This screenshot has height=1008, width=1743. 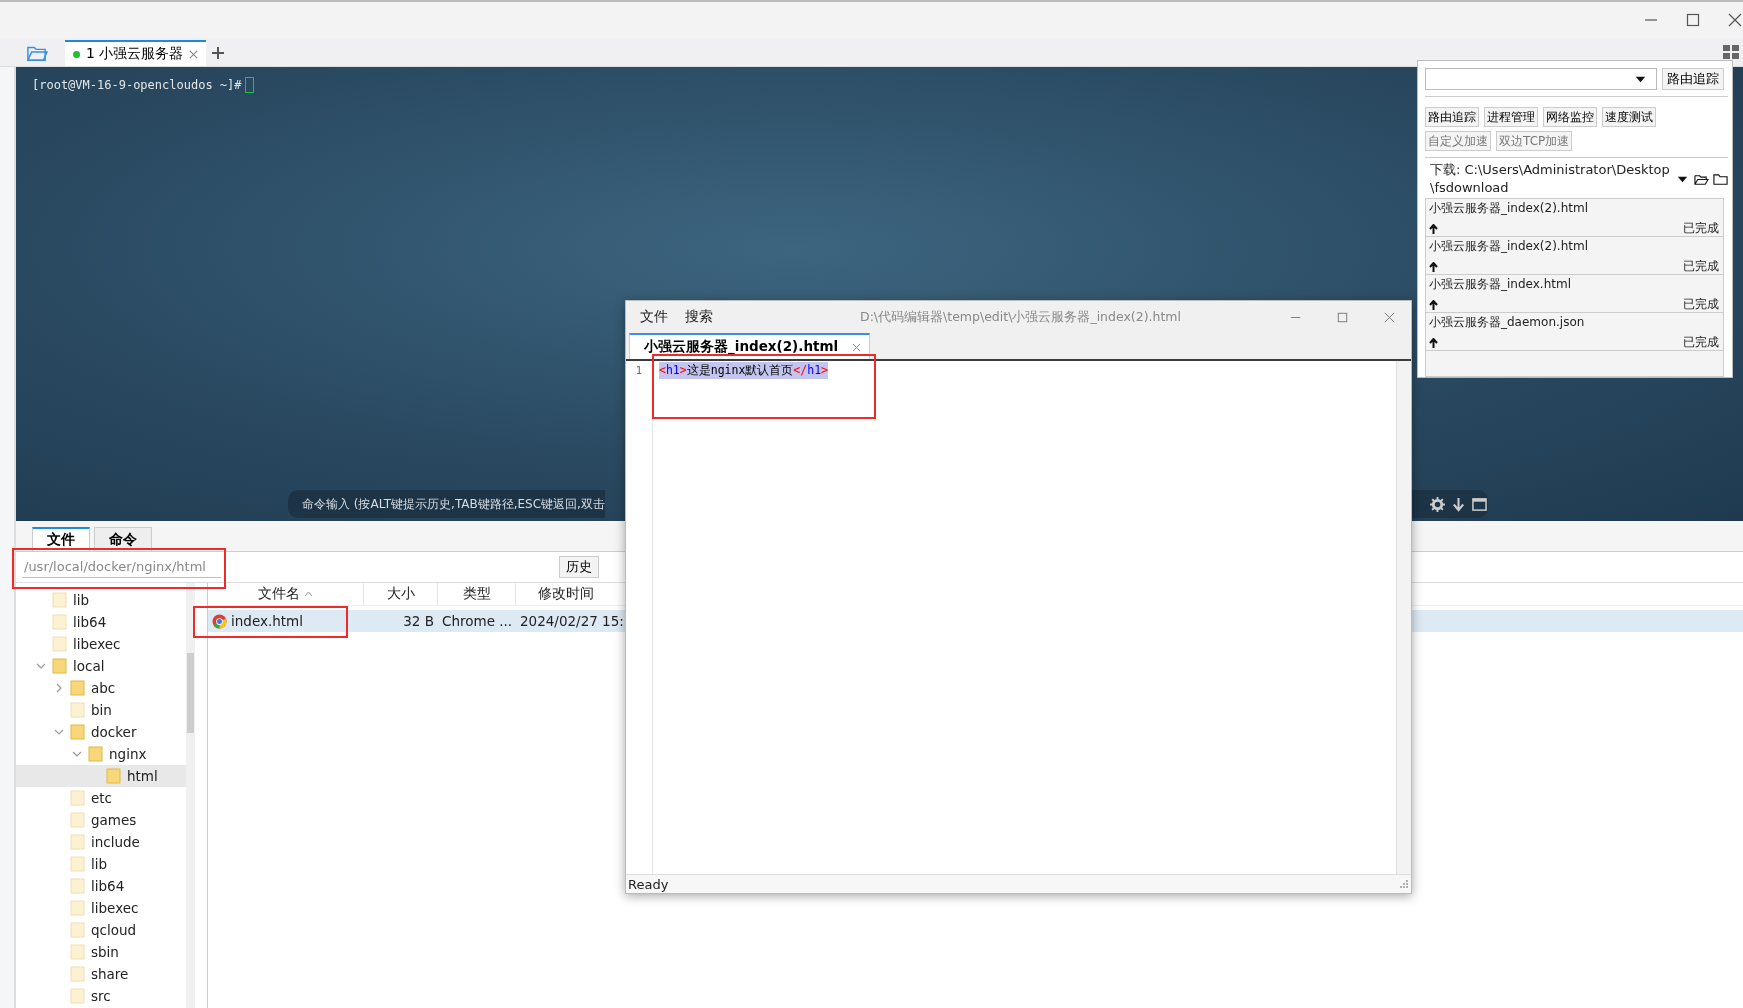 What do you see at coordinates (61, 539) in the screenshot?
I see `panel-tab: 文件` at bounding box center [61, 539].